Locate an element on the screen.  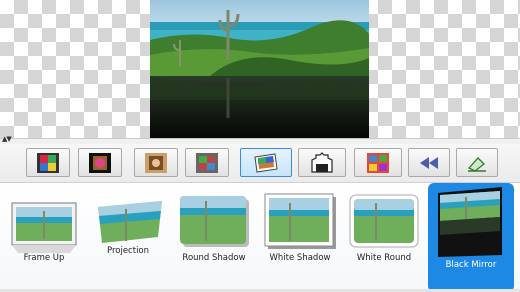
sepia-frame-button is located at coordinates (156, 162).